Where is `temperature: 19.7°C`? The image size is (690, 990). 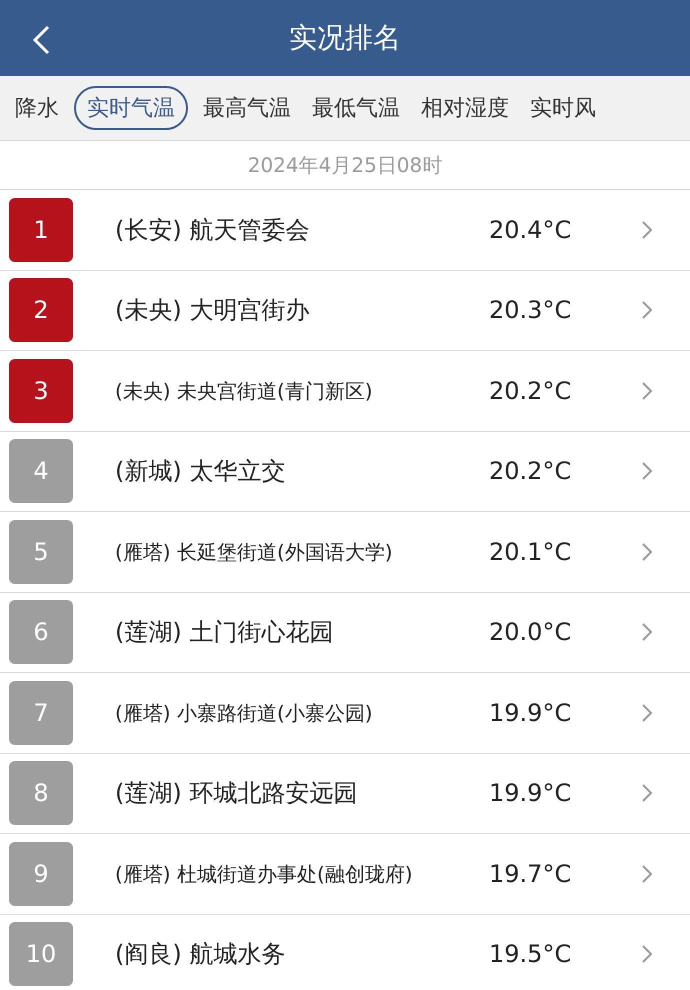
temperature: 19.7°C is located at coordinates (530, 874).